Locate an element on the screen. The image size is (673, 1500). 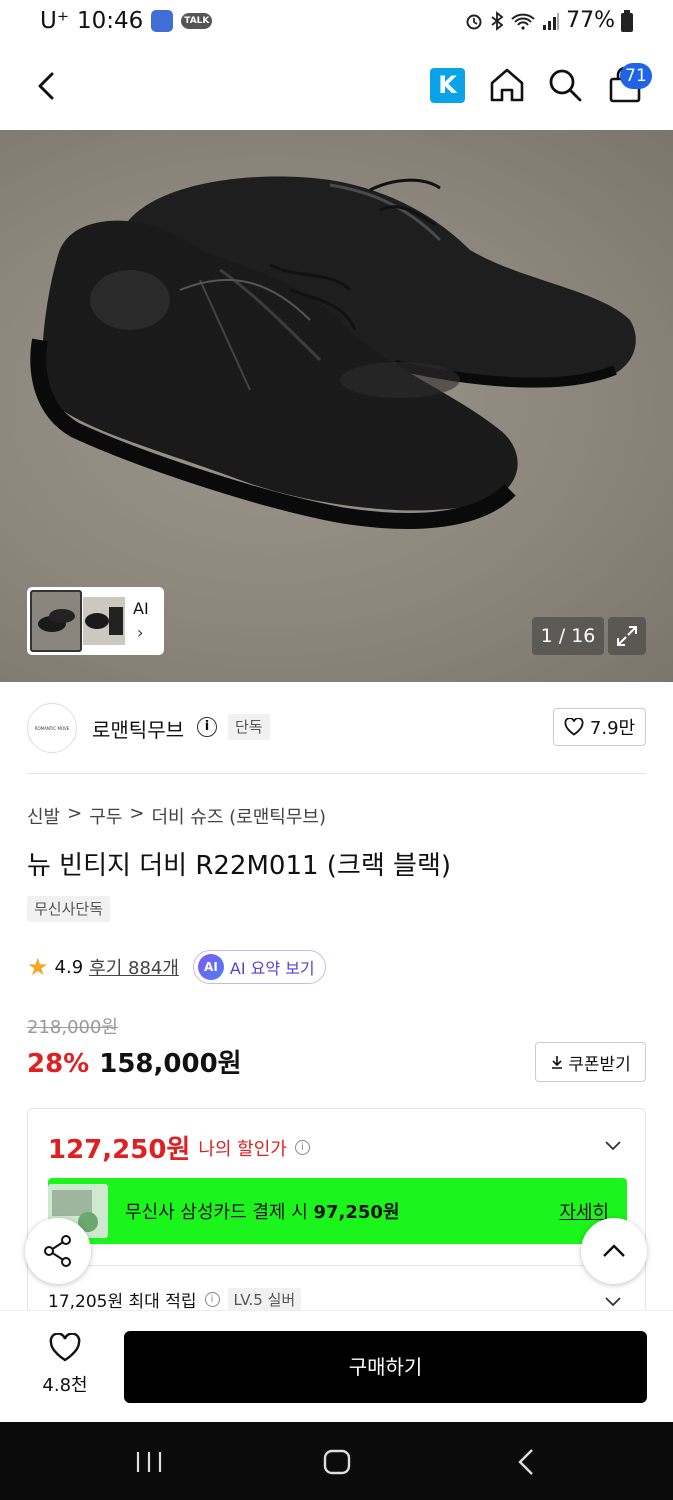
breadcrumb-item: 구두 is located at coordinates (105, 816).